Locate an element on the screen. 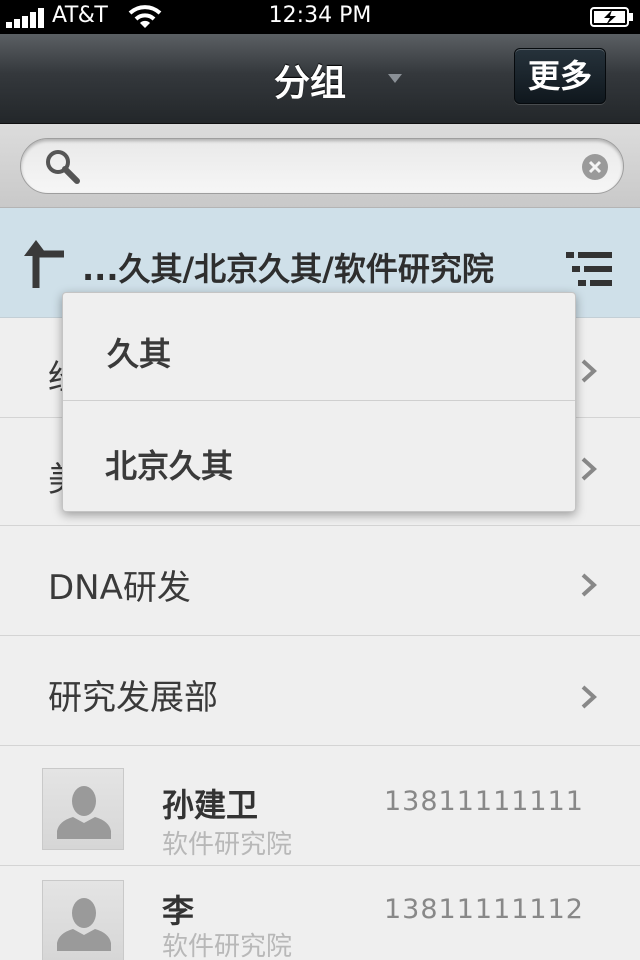 This screenshot has height=960, width=640. search-icon is located at coordinates (63, 167).